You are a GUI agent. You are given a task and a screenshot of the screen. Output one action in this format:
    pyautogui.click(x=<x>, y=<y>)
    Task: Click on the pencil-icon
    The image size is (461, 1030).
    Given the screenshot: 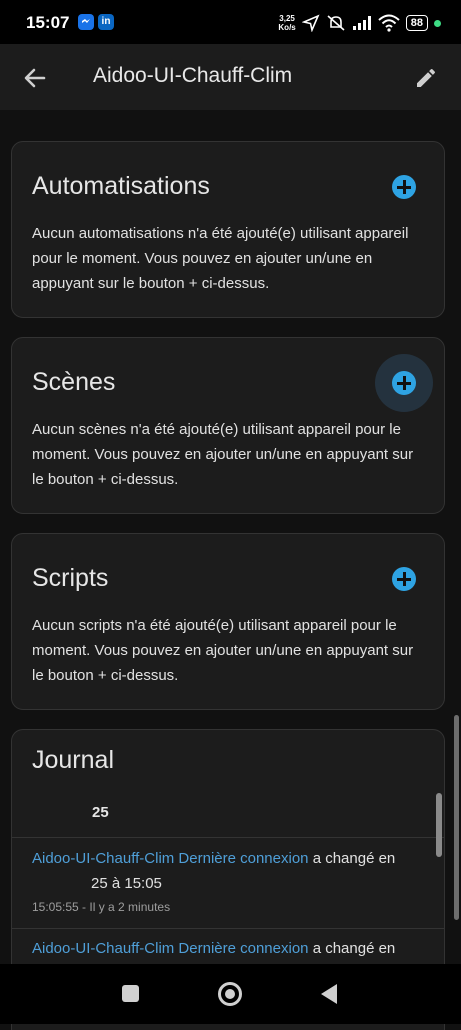 What is the action you would take?
    pyautogui.click(x=426, y=78)
    